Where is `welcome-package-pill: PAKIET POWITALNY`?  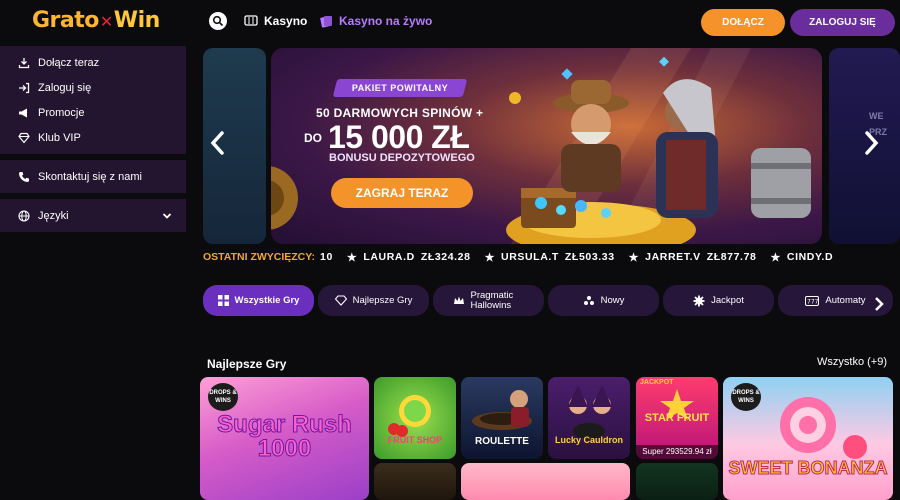
welcome-package-pill: PAKIET POWITALNY is located at coordinates (400, 88).